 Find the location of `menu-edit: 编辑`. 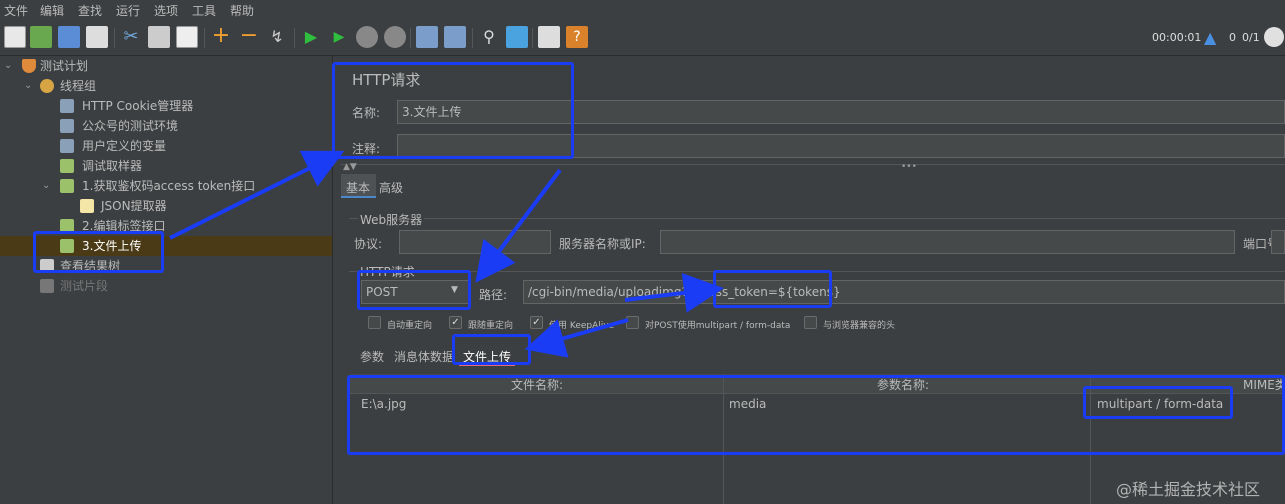

menu-edit: 编辑 is located at coordinates (52, 10).